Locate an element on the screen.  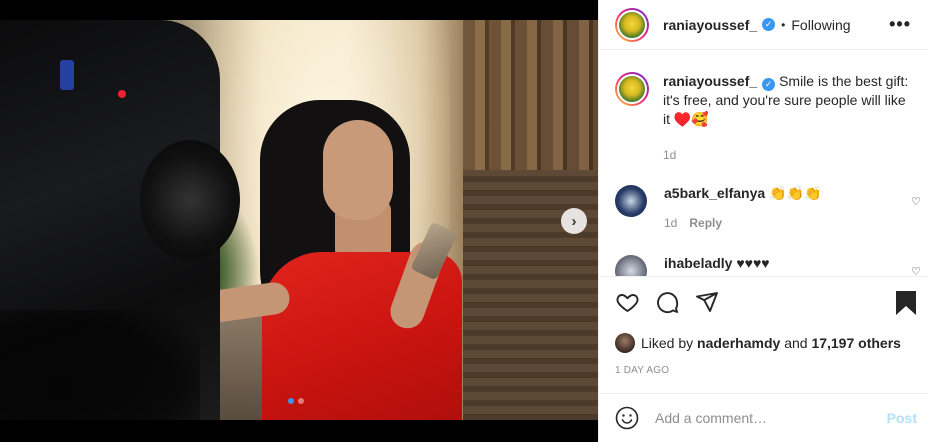
carousel-dot-active is located at coordinates (291, 401).